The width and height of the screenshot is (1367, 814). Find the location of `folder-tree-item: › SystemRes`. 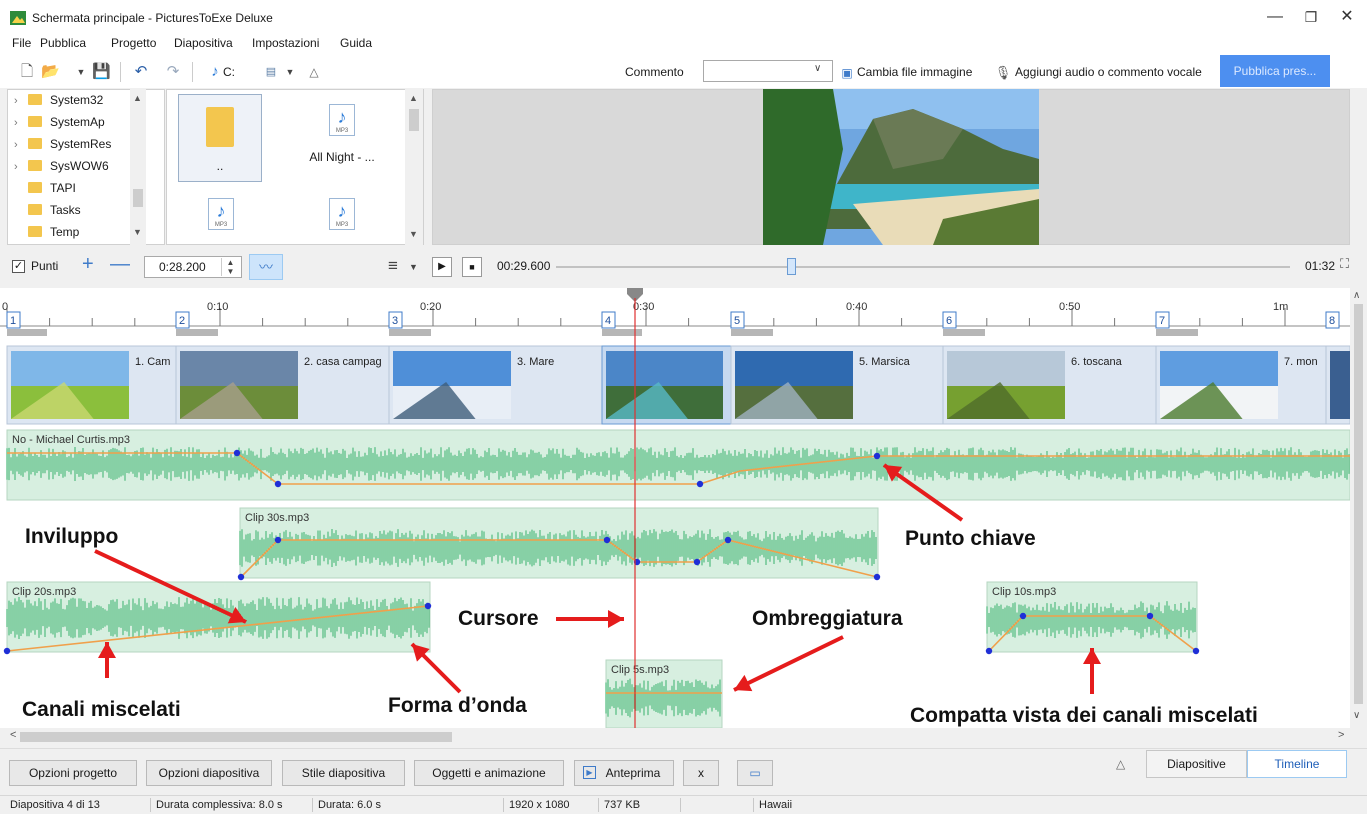

folder-tree-item: › SystemRes is located at coordinates (71, 144).